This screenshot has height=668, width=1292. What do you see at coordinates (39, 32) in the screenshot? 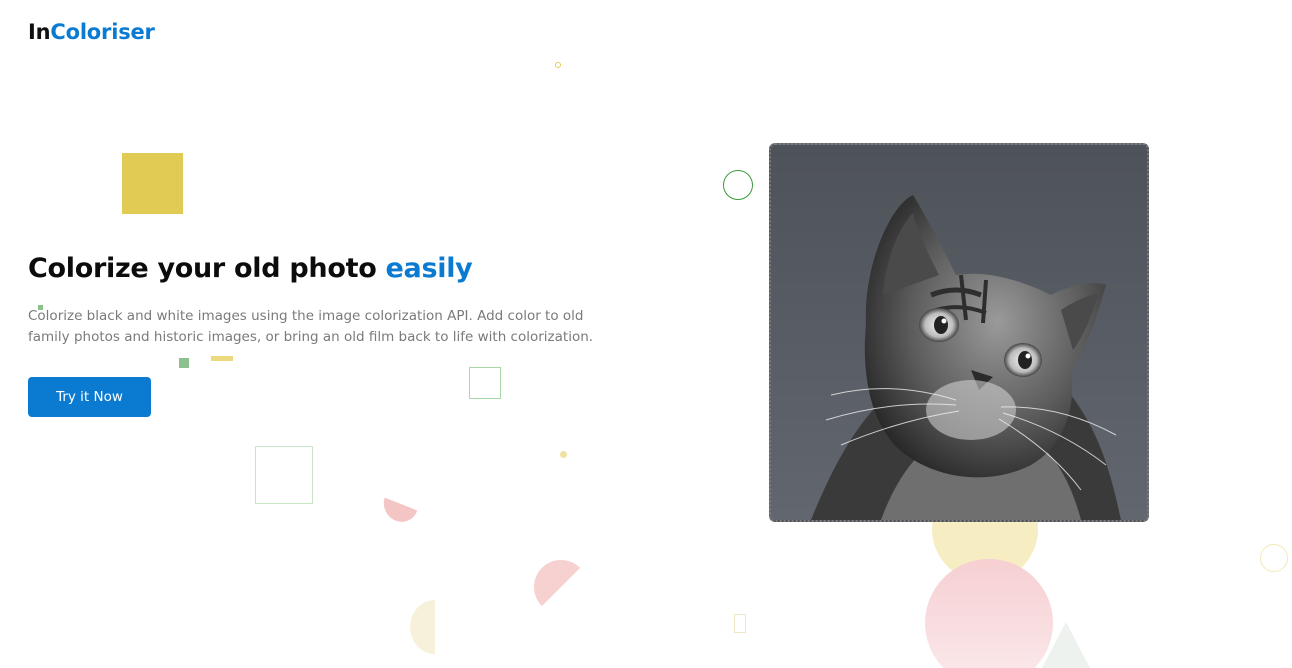
I see `logo-prefix: In` at bounding box center [39, 32].